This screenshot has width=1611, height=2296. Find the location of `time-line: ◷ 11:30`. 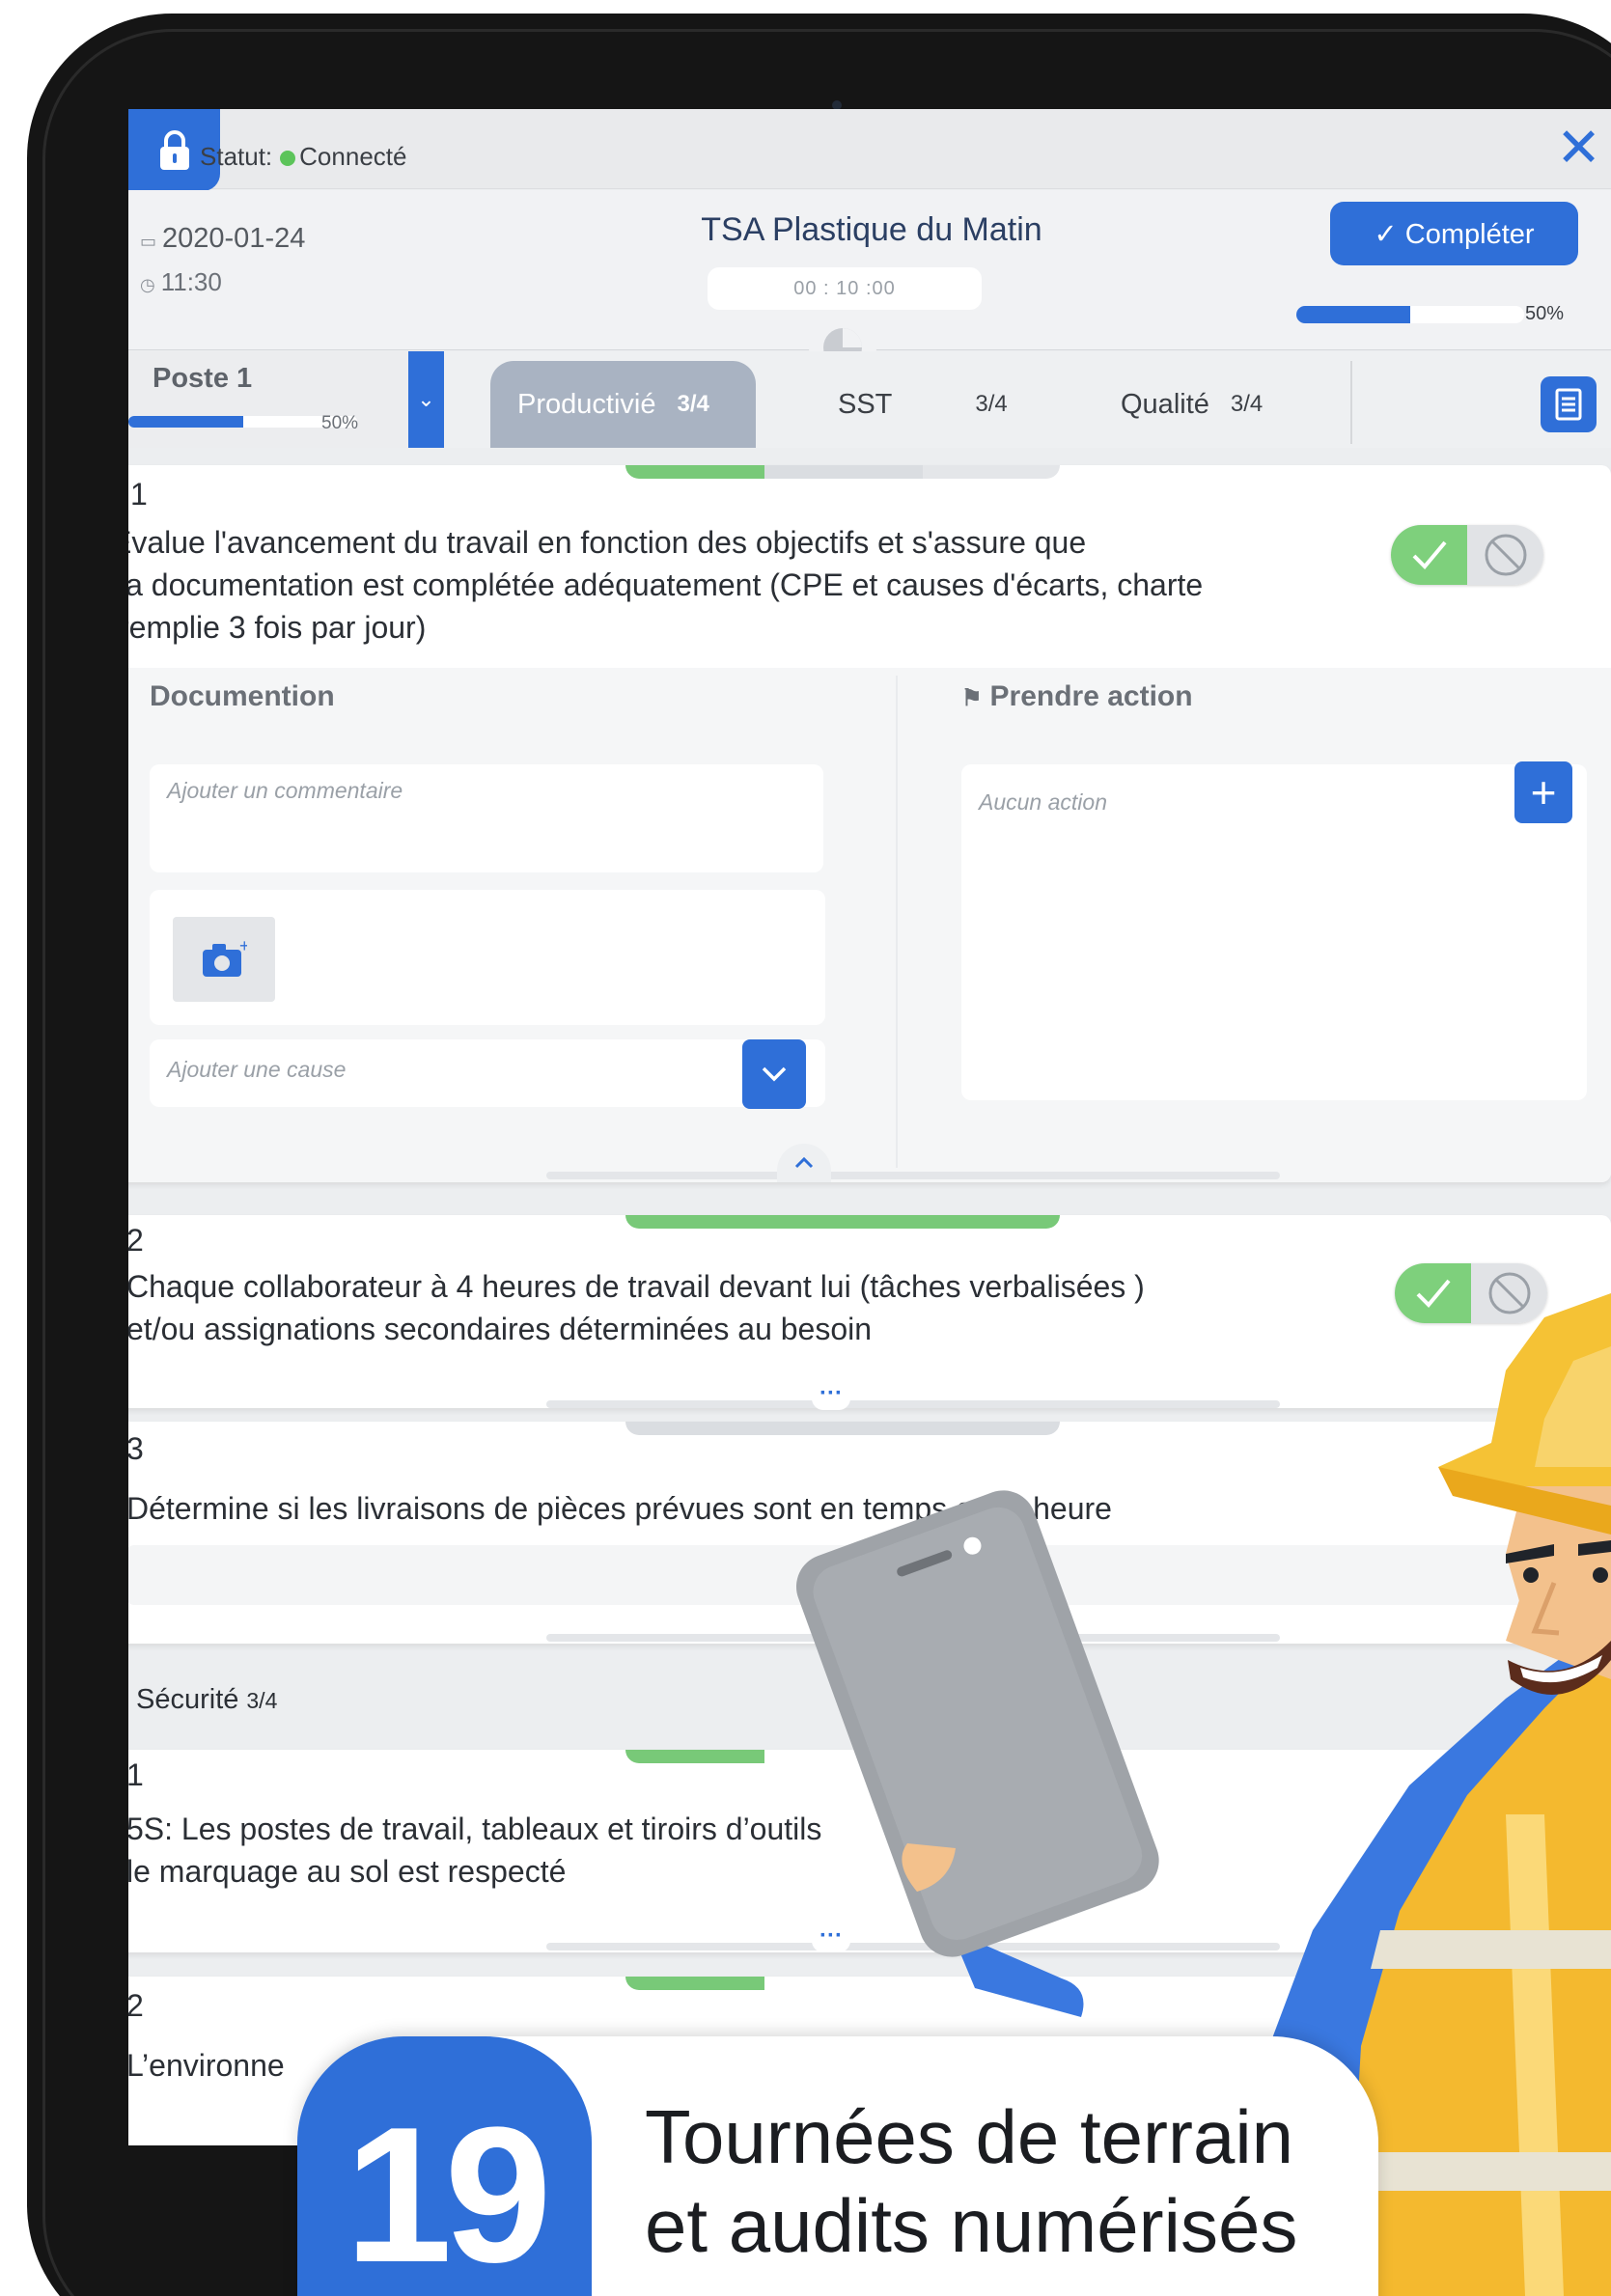

time-line: ◷ 11:30 is located at coordinates (181, 282).